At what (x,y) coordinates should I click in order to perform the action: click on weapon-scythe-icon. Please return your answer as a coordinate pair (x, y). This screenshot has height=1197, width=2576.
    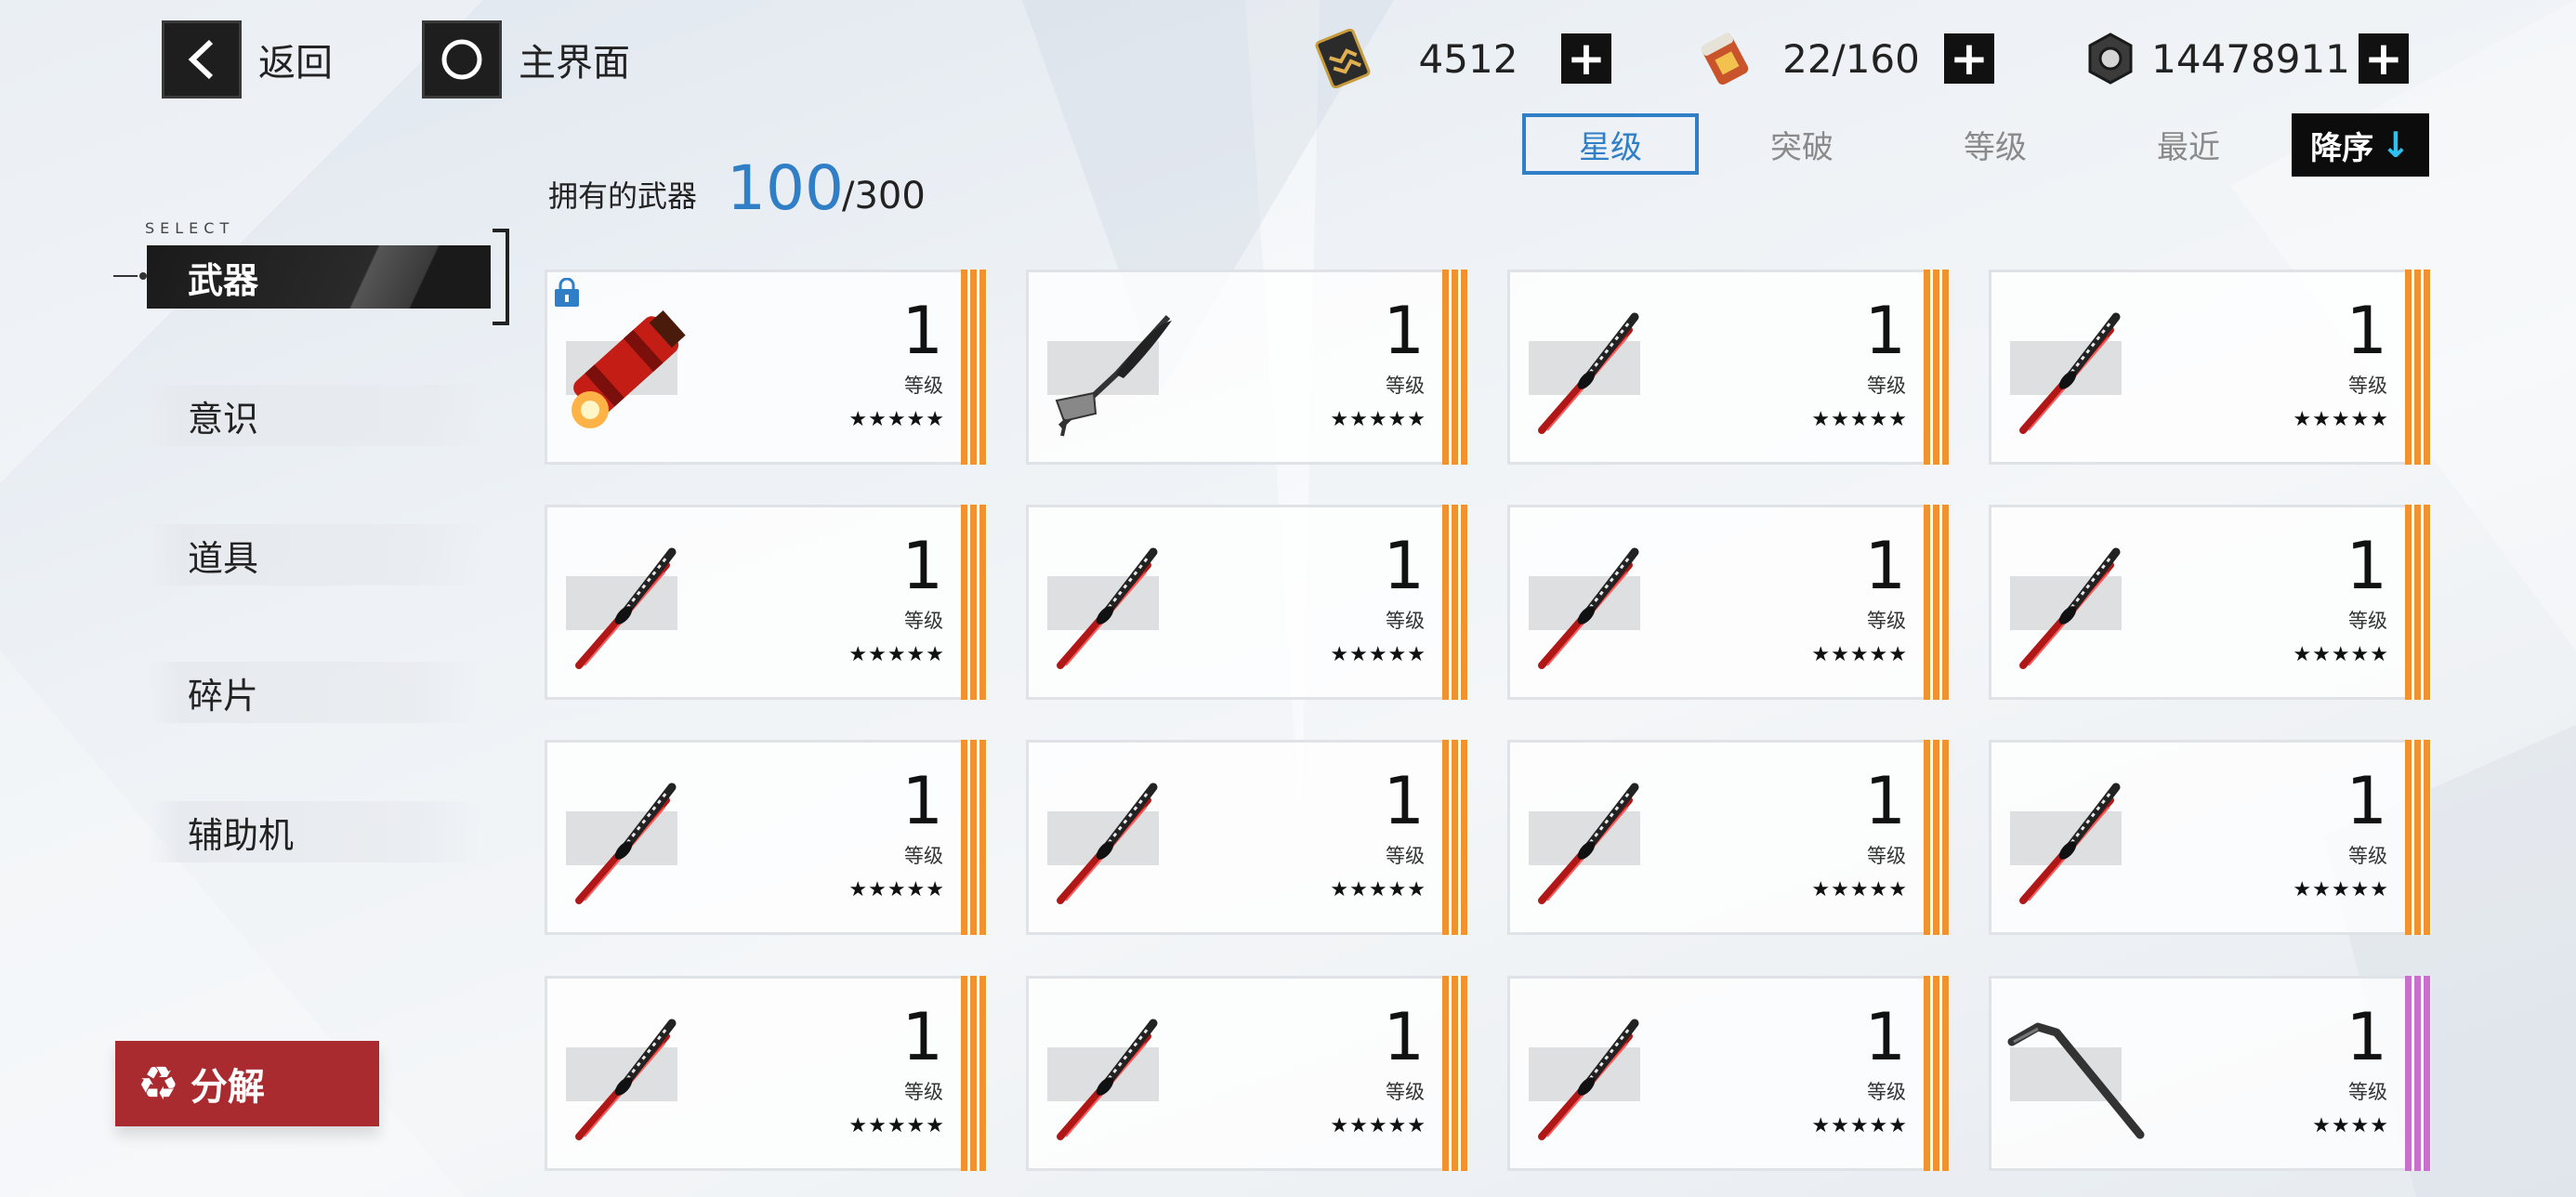
    Looking at the image, I should click on (1113, 375).